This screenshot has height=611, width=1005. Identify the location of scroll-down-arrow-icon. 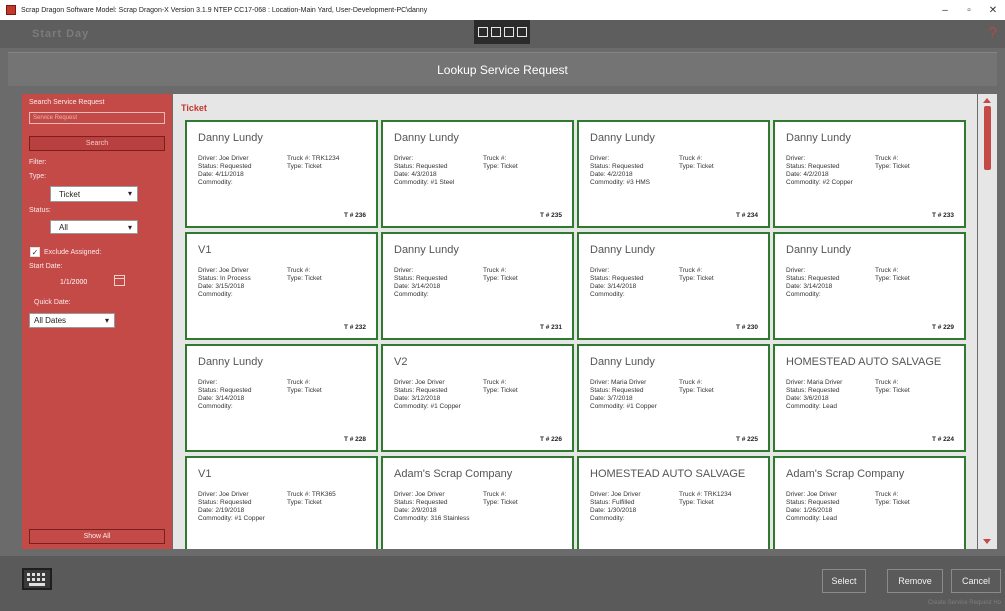
(987, 541).